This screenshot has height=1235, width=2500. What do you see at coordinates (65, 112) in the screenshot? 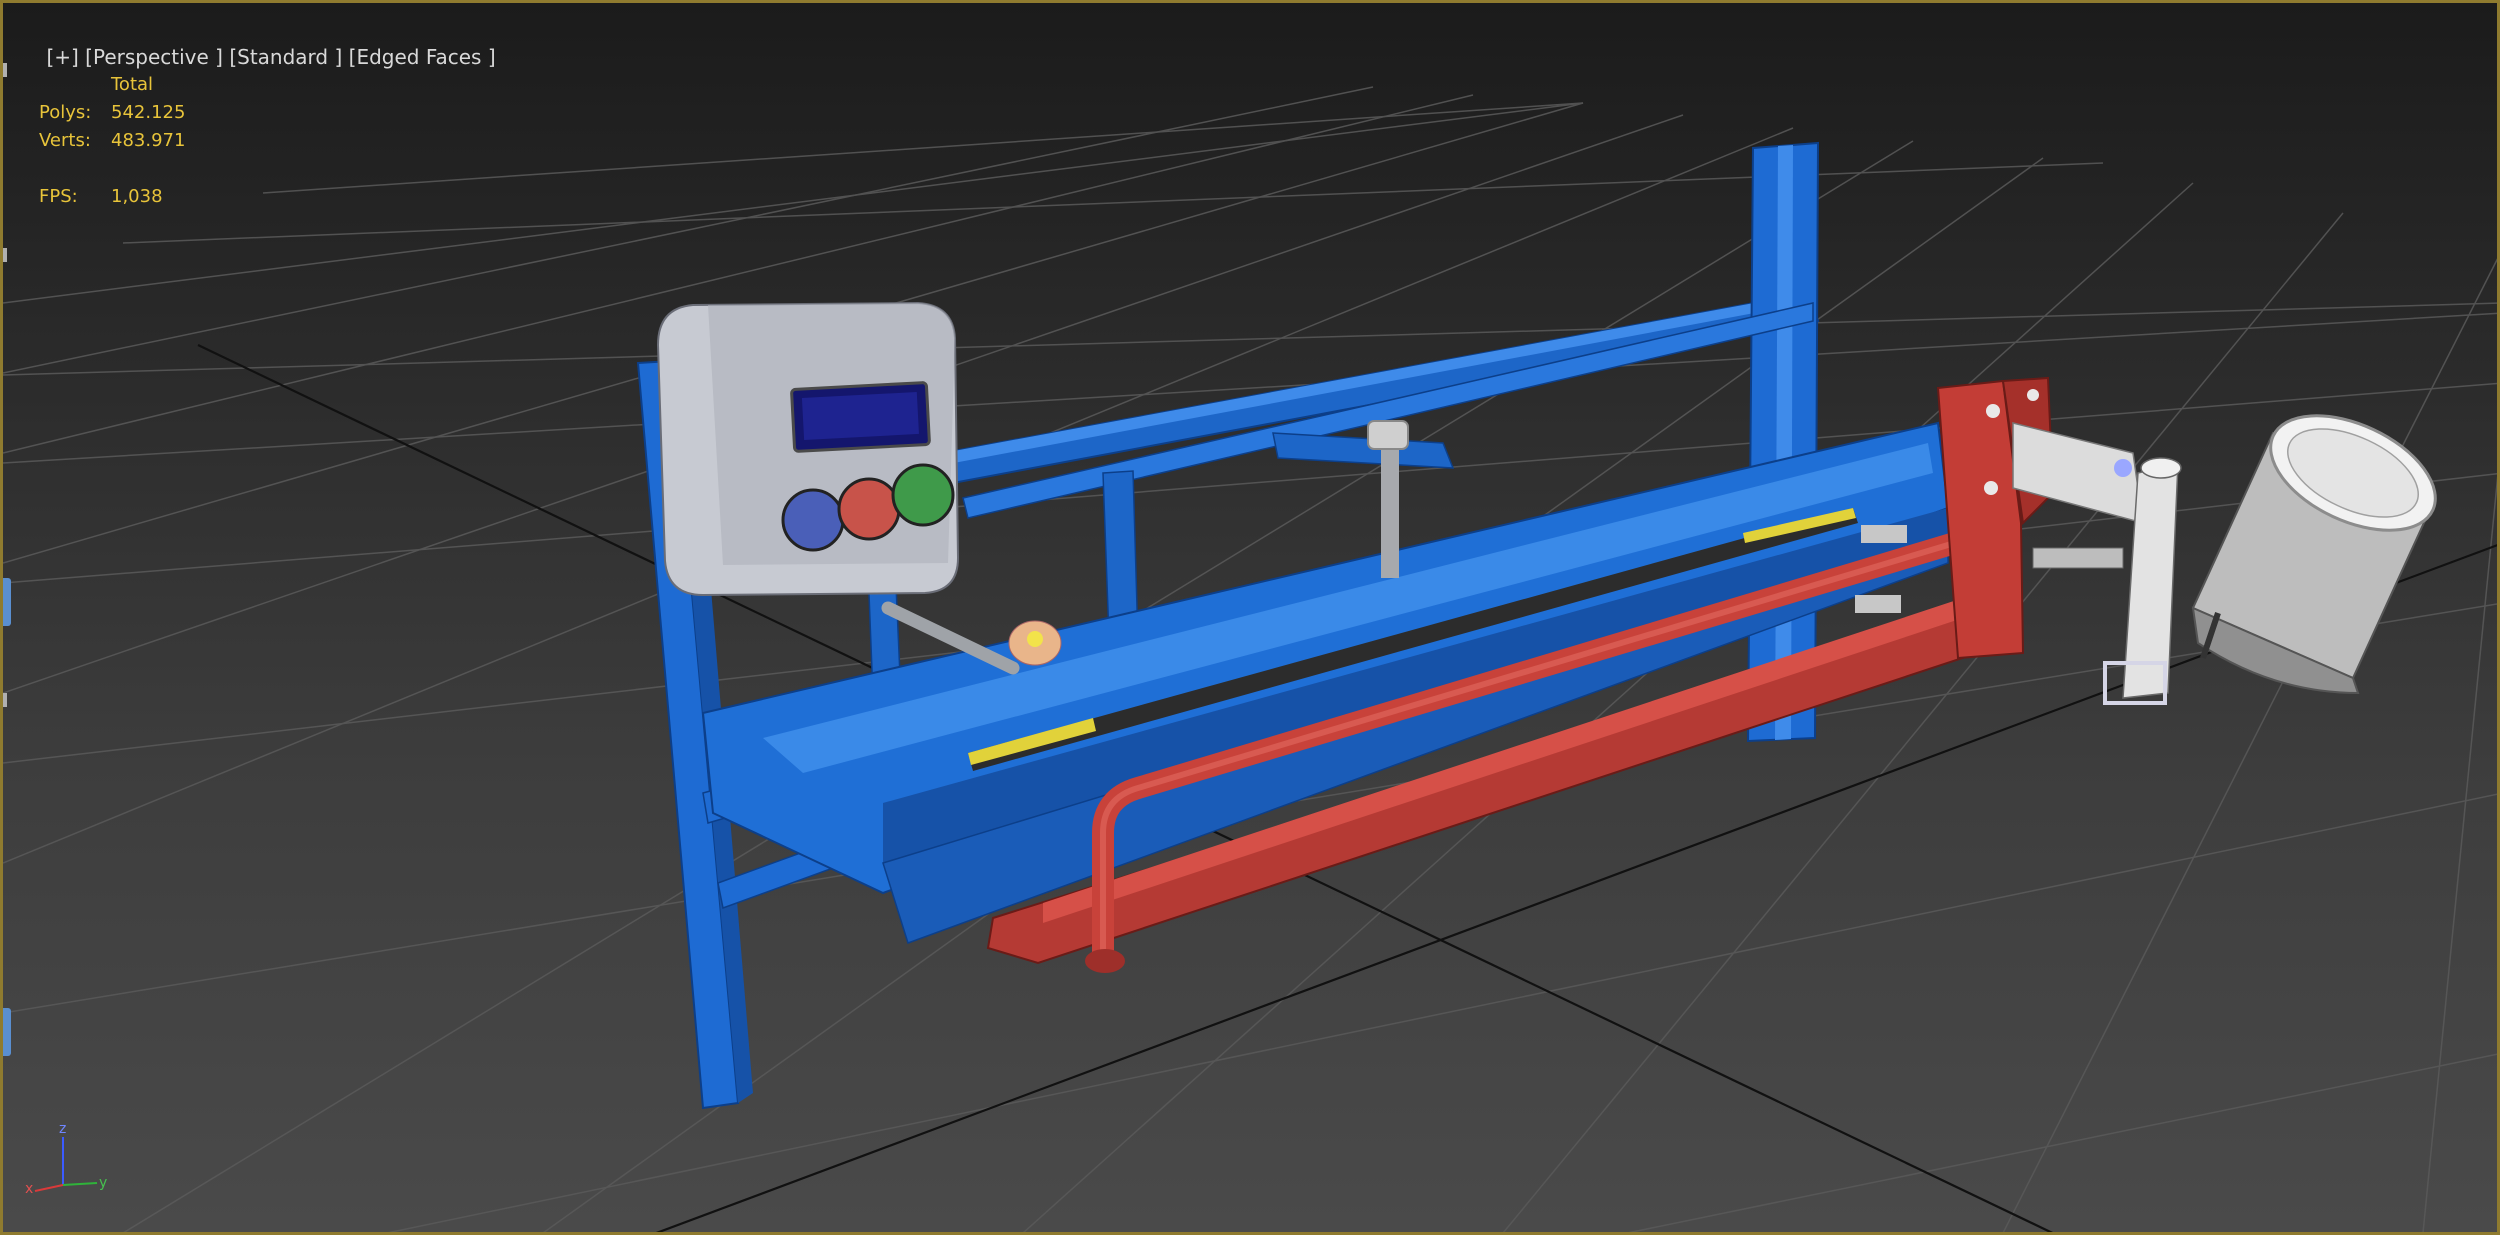
I see `polys-label: Polys:` at bounding box center [65, 112].